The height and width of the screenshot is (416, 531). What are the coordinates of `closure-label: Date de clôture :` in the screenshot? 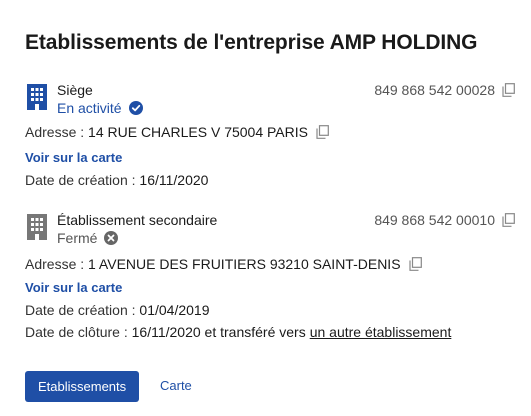 It's located at (76, 332).